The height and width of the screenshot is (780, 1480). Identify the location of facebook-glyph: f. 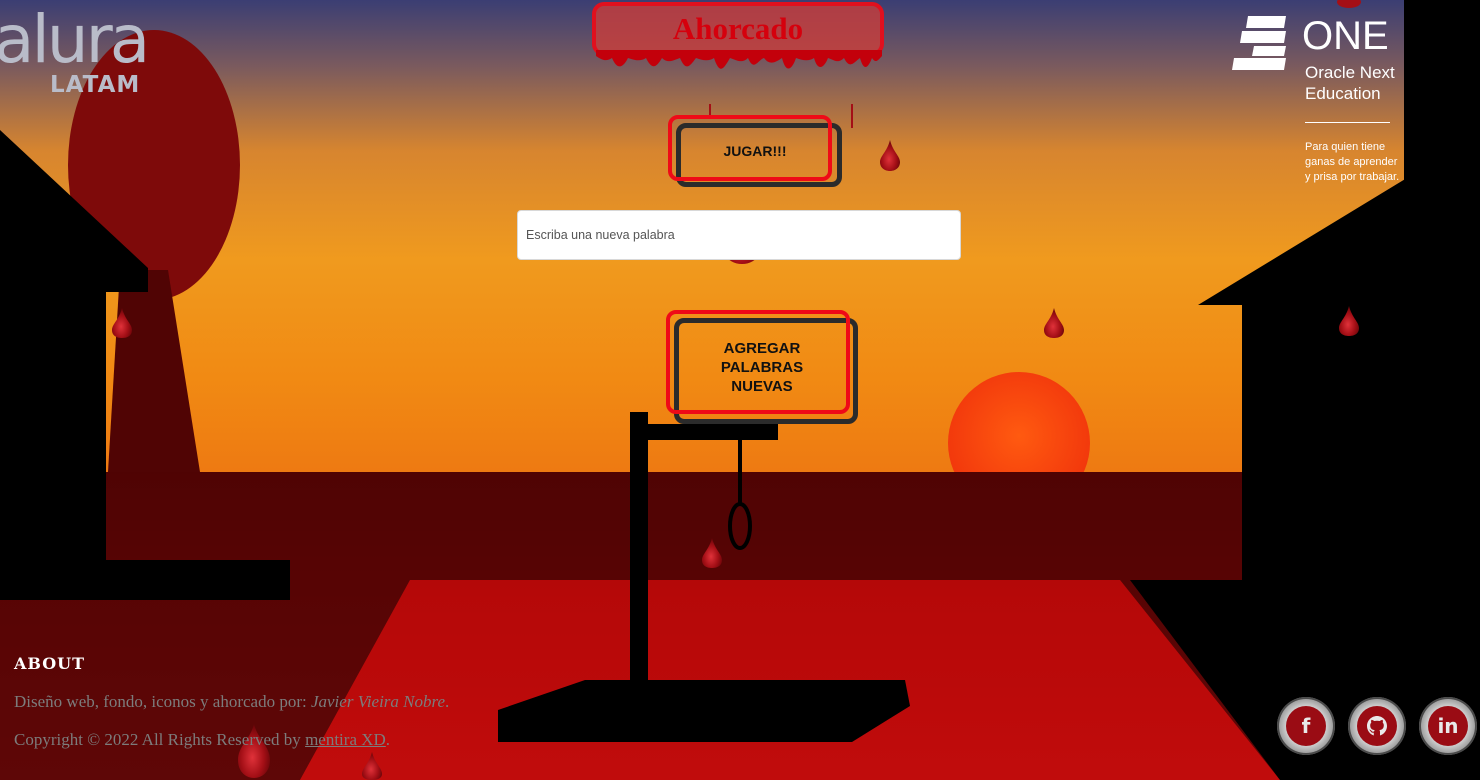
(1306, 726).